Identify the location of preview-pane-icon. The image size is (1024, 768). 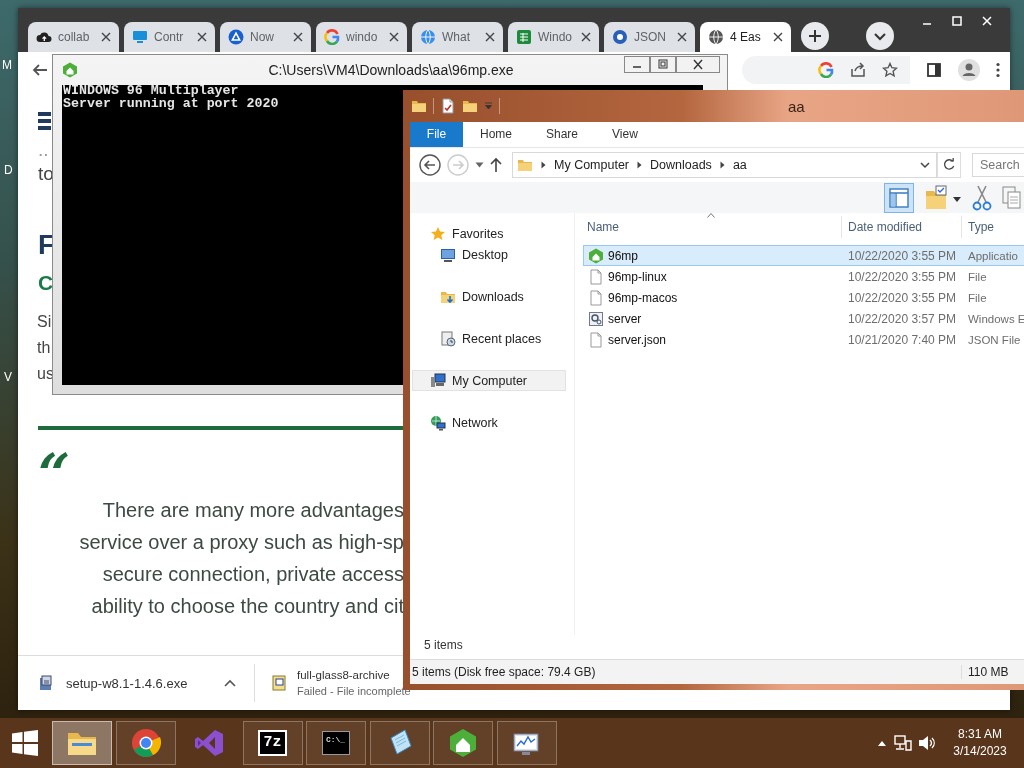
(899, 197).